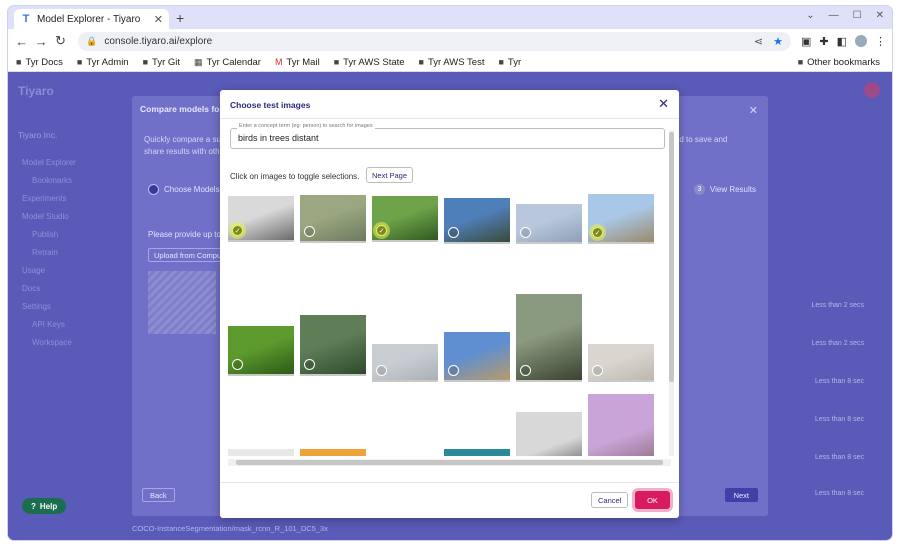 This screenshot has width=900, height=547. What do you see at coordinates (390, 175) in the screenshot?
I see `next-page-button: Next Page` at bounding box center [390, 175].